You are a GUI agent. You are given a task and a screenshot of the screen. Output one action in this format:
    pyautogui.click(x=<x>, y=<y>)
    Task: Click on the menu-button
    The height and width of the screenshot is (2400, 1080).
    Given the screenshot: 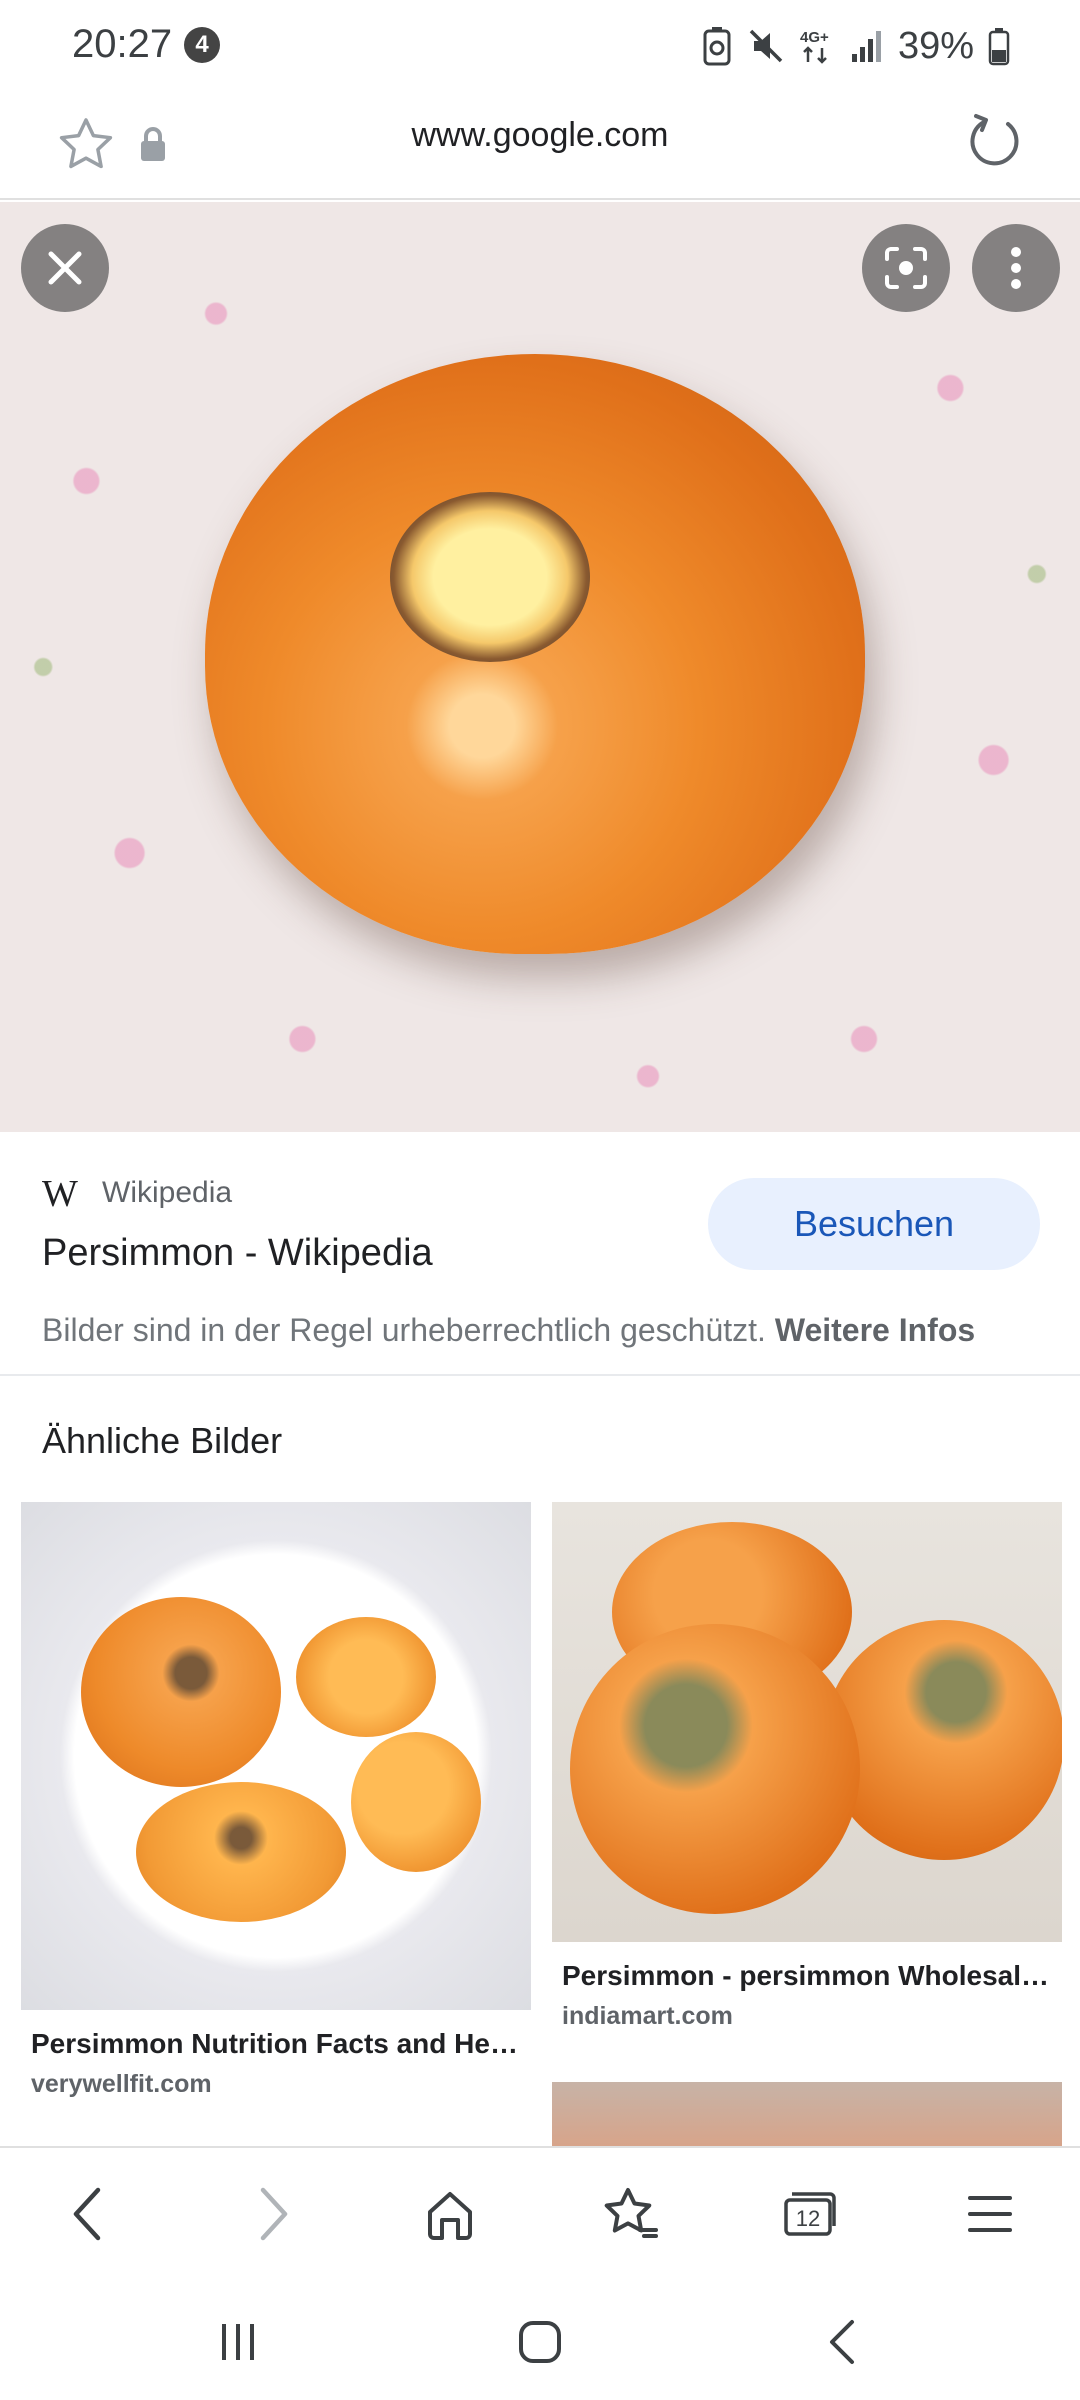 What is the action you would take?
    pyautogui.click(x=990, y=2214)
    